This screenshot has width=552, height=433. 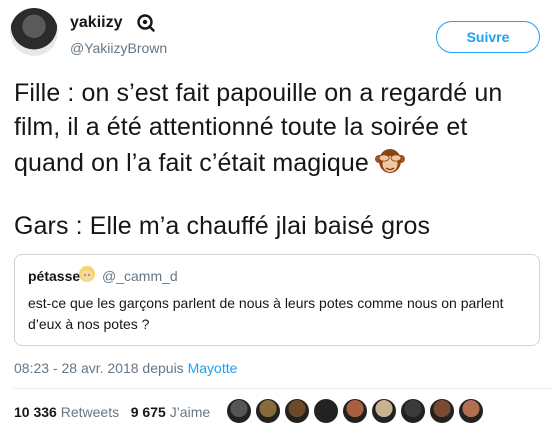 I want to click on retweets-label: Retweets, so click(x=90, y=412).